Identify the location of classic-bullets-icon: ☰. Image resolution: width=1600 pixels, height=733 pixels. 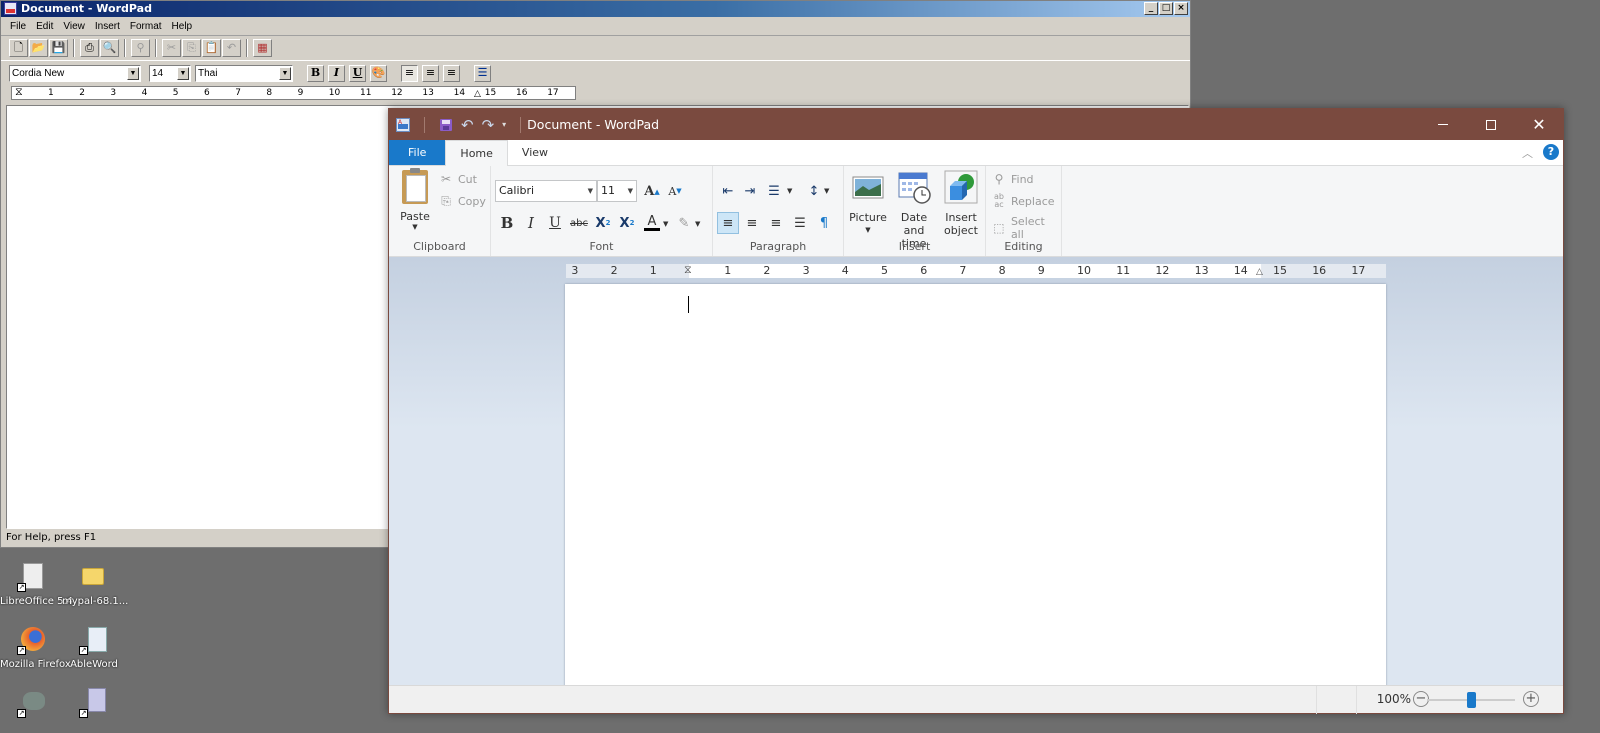
(482, 73).